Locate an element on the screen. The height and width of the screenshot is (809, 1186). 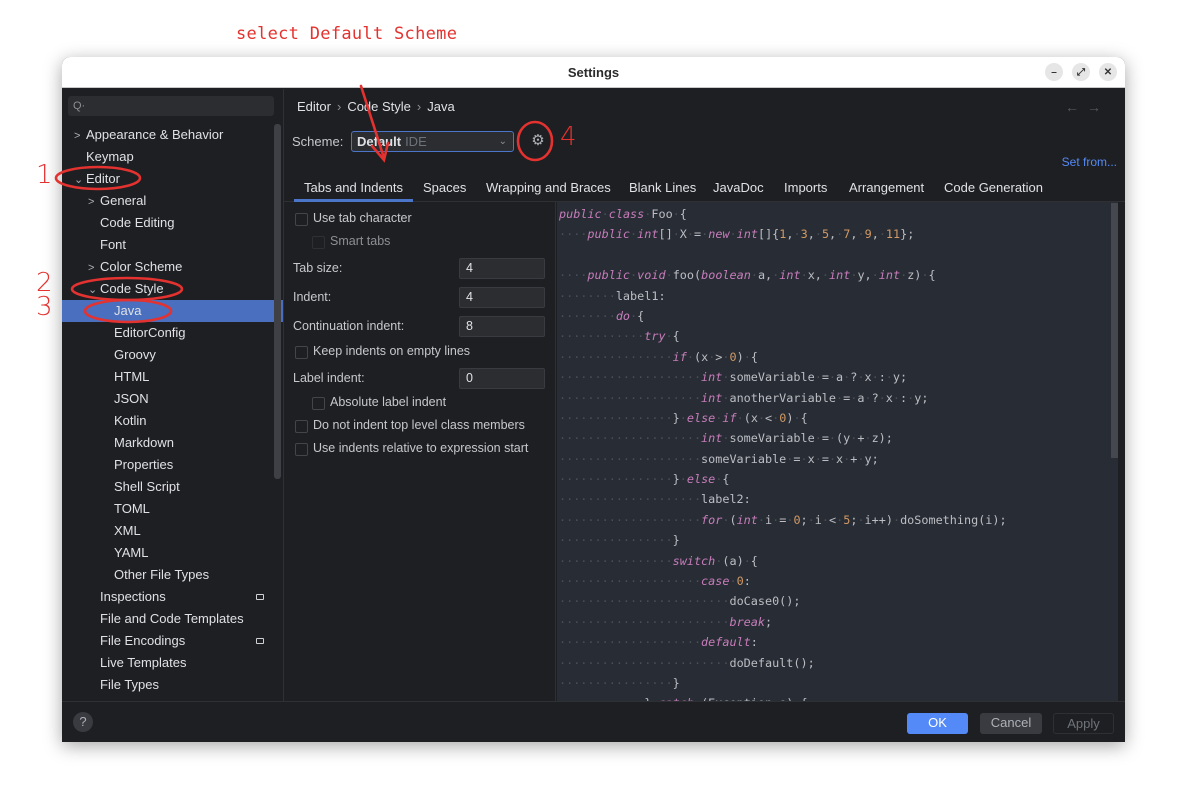
sidebar-item-label: Markdown is located at coordinates (144, 442).